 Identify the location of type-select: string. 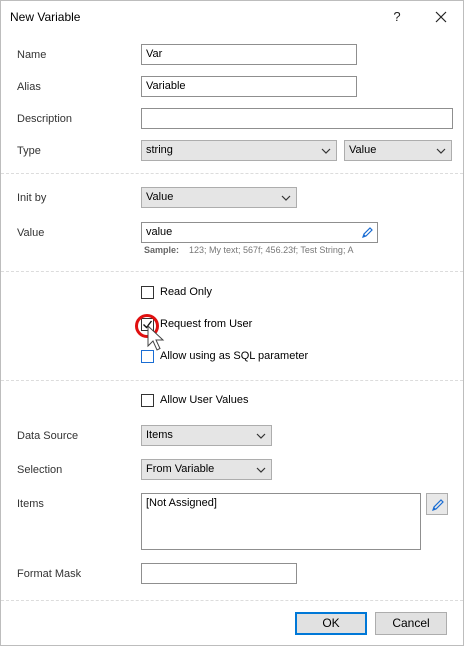
(239, 150).